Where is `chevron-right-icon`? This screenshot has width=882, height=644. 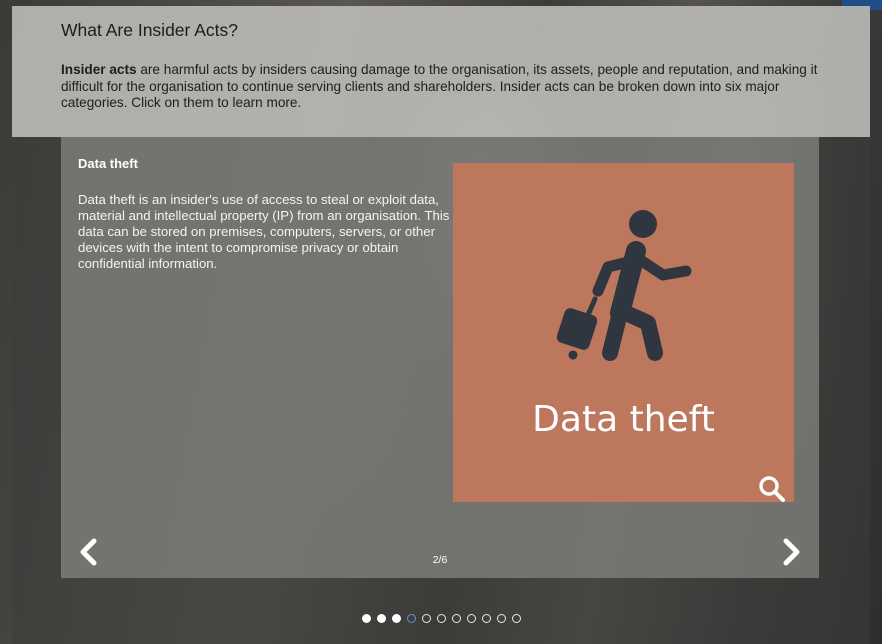
chevron-right-icon is located at coordinates (792, 552).